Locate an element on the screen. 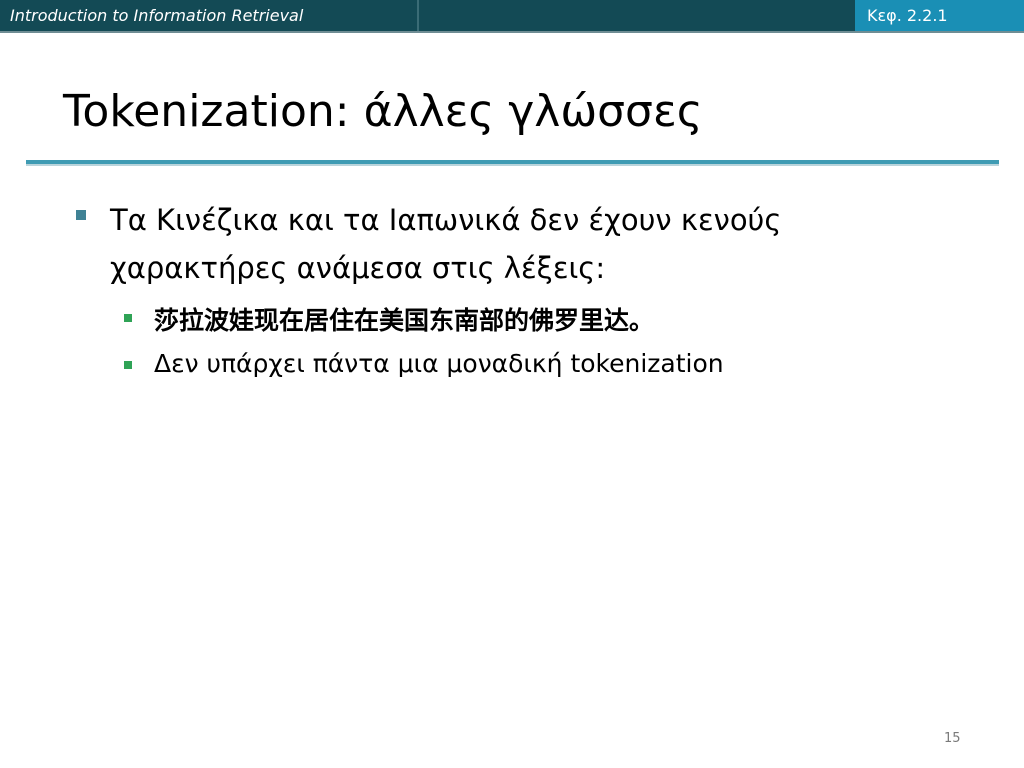 The image size is (1024, 768). slide-title: Tokenization: άλλες γλώσσες is located at coordinates (383, 111).